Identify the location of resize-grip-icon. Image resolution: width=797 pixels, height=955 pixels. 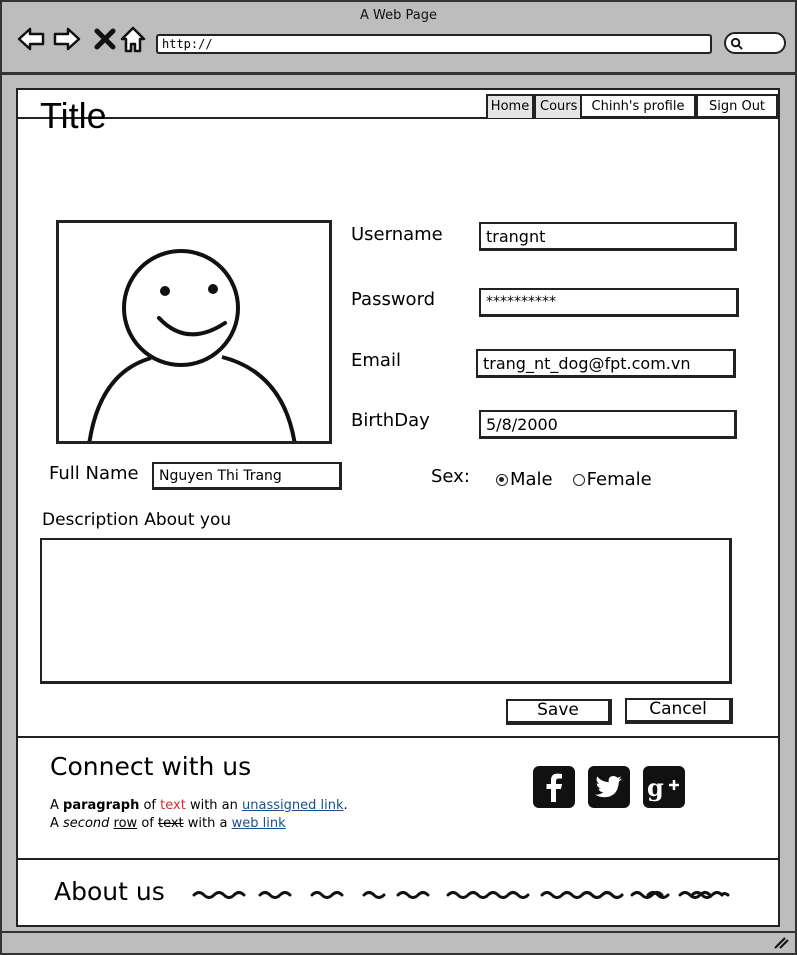
(781, 942).